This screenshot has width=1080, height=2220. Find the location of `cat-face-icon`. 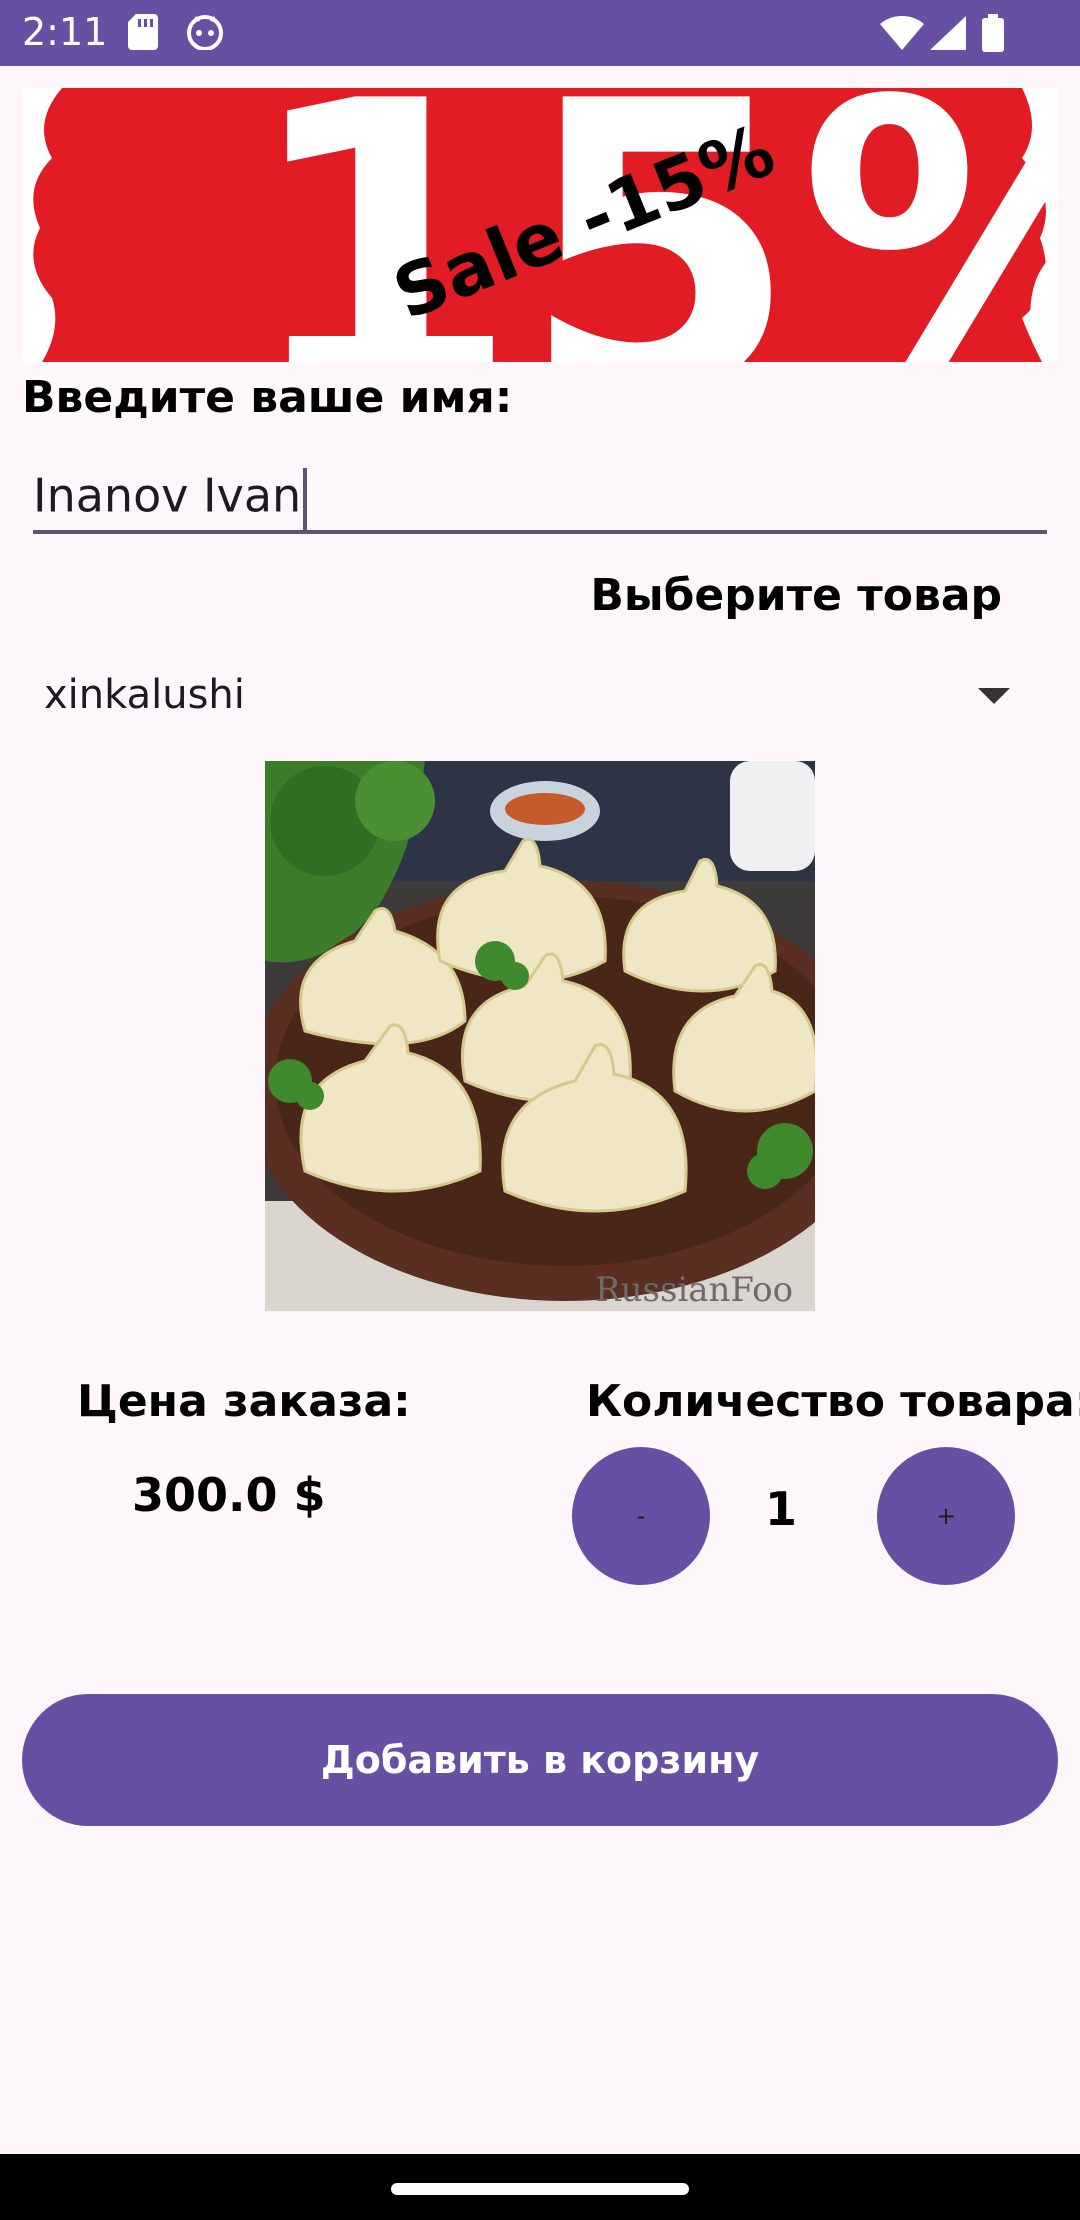

cat-face-icon is located at coordinates (205, 34).